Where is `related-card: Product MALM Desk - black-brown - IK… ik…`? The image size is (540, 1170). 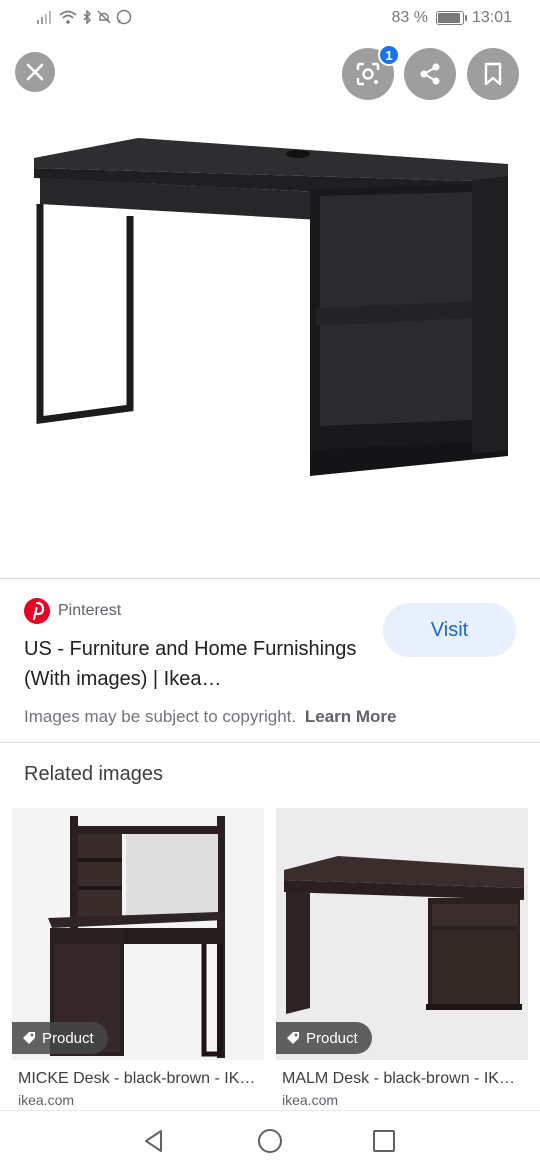 related-card: Product MALM Desk - black-brown - IK… ik… is located at coordinates (402, 958).